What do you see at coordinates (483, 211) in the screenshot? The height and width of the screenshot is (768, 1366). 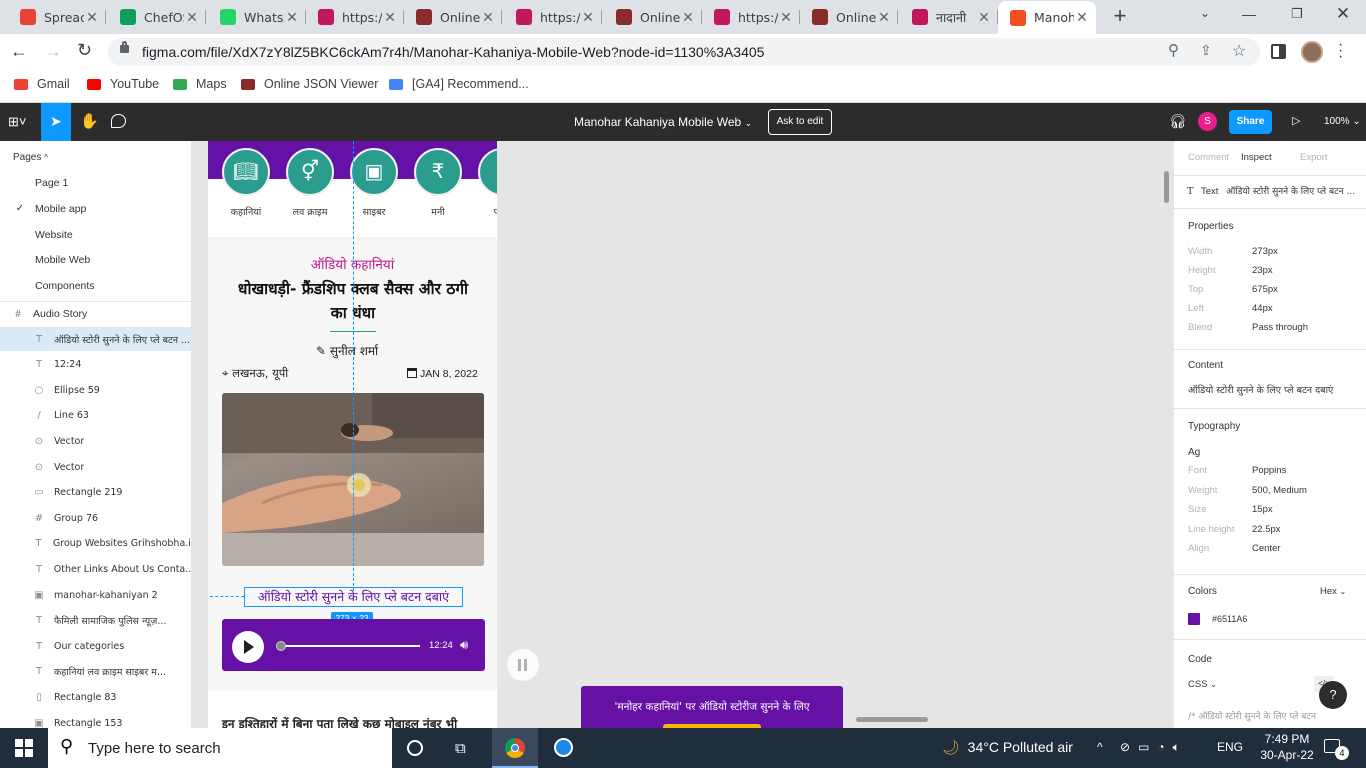 I see `category-label: पॉलि` at bounding box center [483, 211].